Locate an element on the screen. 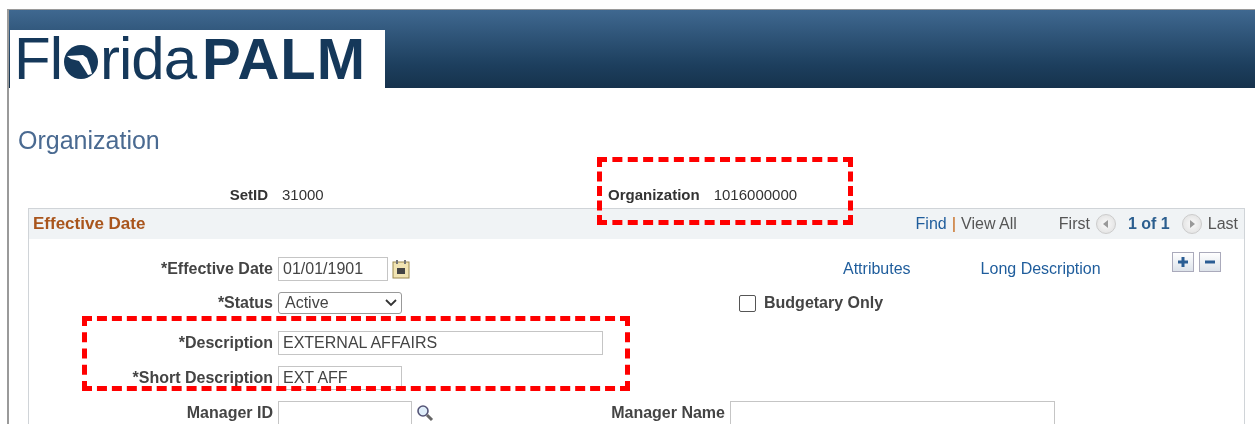  delete-row-button is located at coordinates (1209, 262).